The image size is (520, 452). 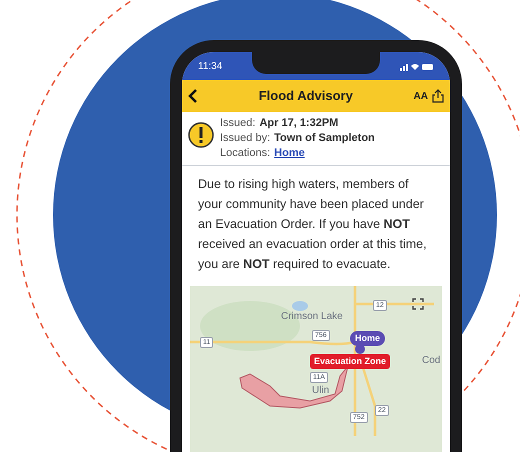 What do you see at coordinates (417, 66) in the screenshot?
I see `signal-wifi-battery-icon` at bounding box center [417, 66].